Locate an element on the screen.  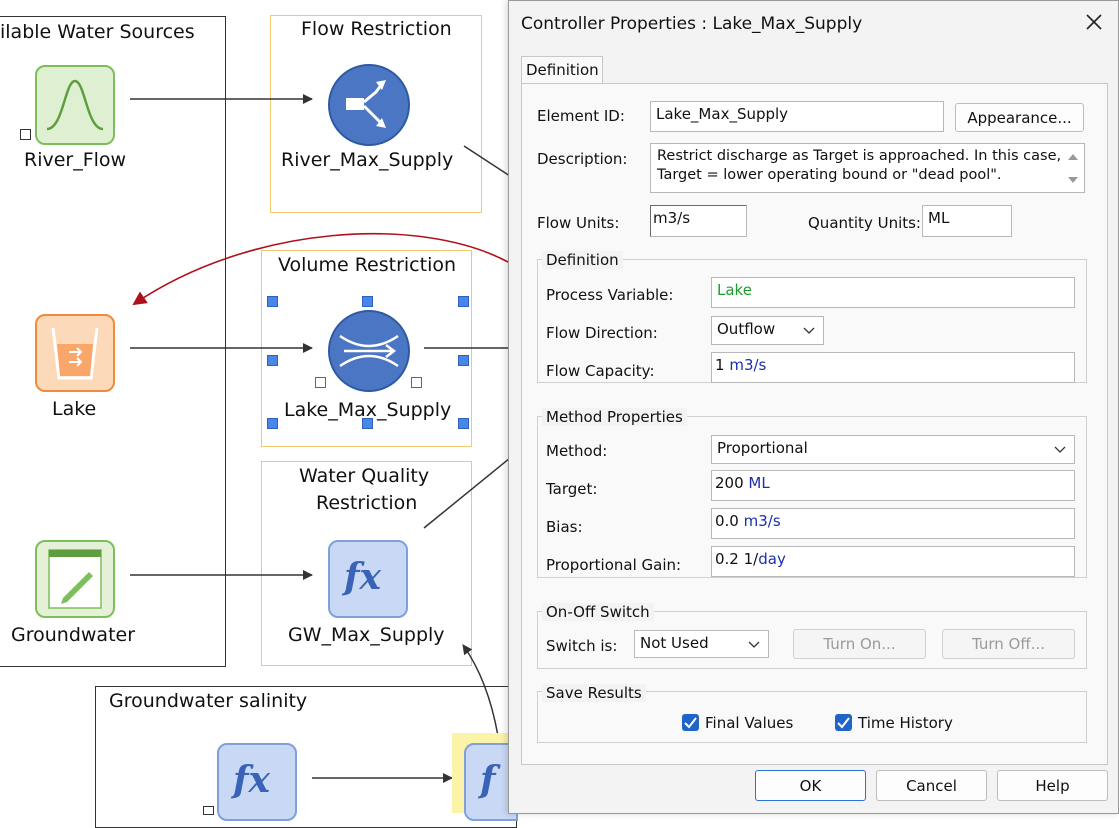
help-button: Help is located at coordinates (1052, 785).